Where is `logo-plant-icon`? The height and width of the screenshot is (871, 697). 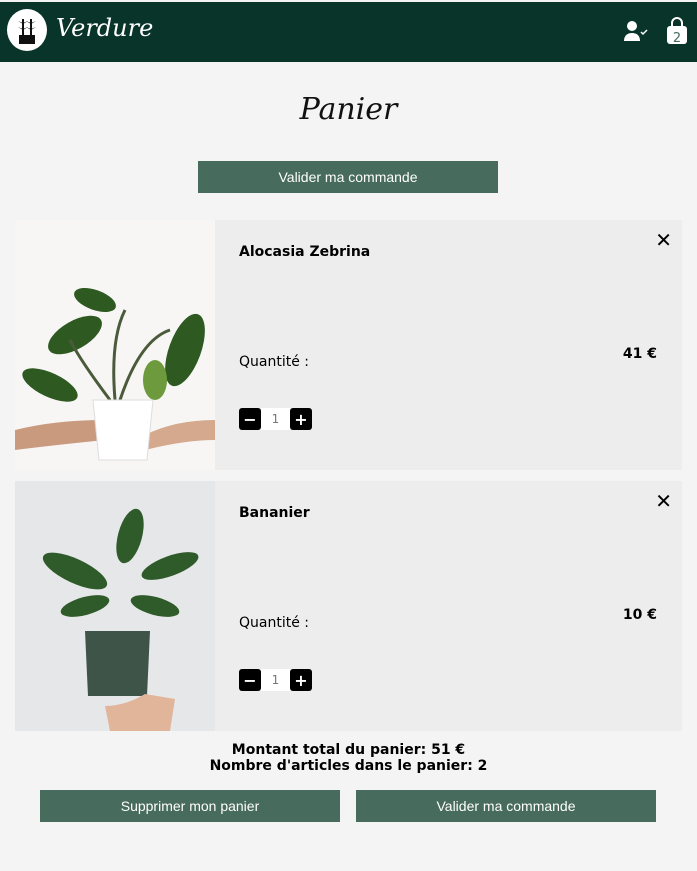 logo-plant-icon is located at coordinates (27, 30).